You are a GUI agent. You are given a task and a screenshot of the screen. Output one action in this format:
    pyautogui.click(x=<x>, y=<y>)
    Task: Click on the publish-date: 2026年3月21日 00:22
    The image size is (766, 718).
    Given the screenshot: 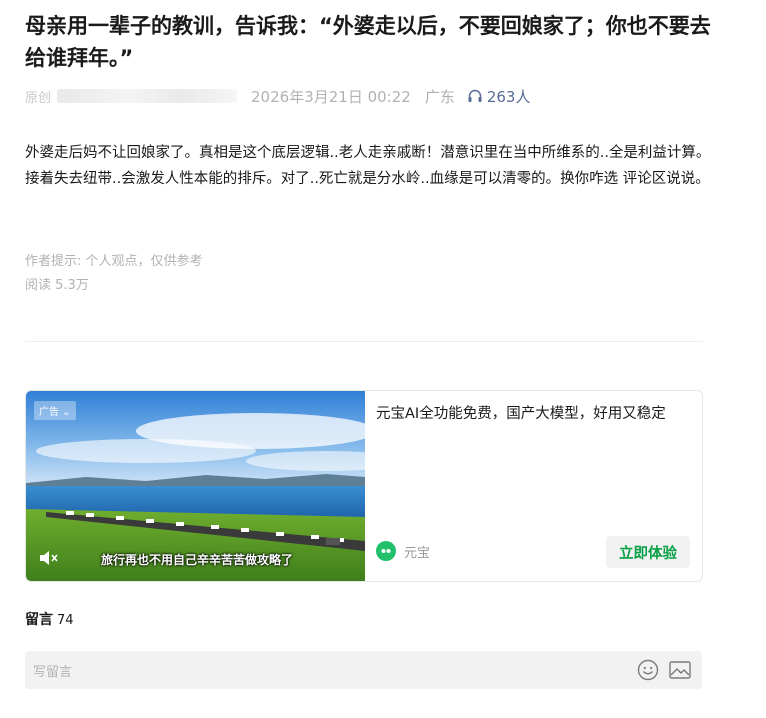 What is the action you would take?
    pyautogui.click(x=331, y=96)
    